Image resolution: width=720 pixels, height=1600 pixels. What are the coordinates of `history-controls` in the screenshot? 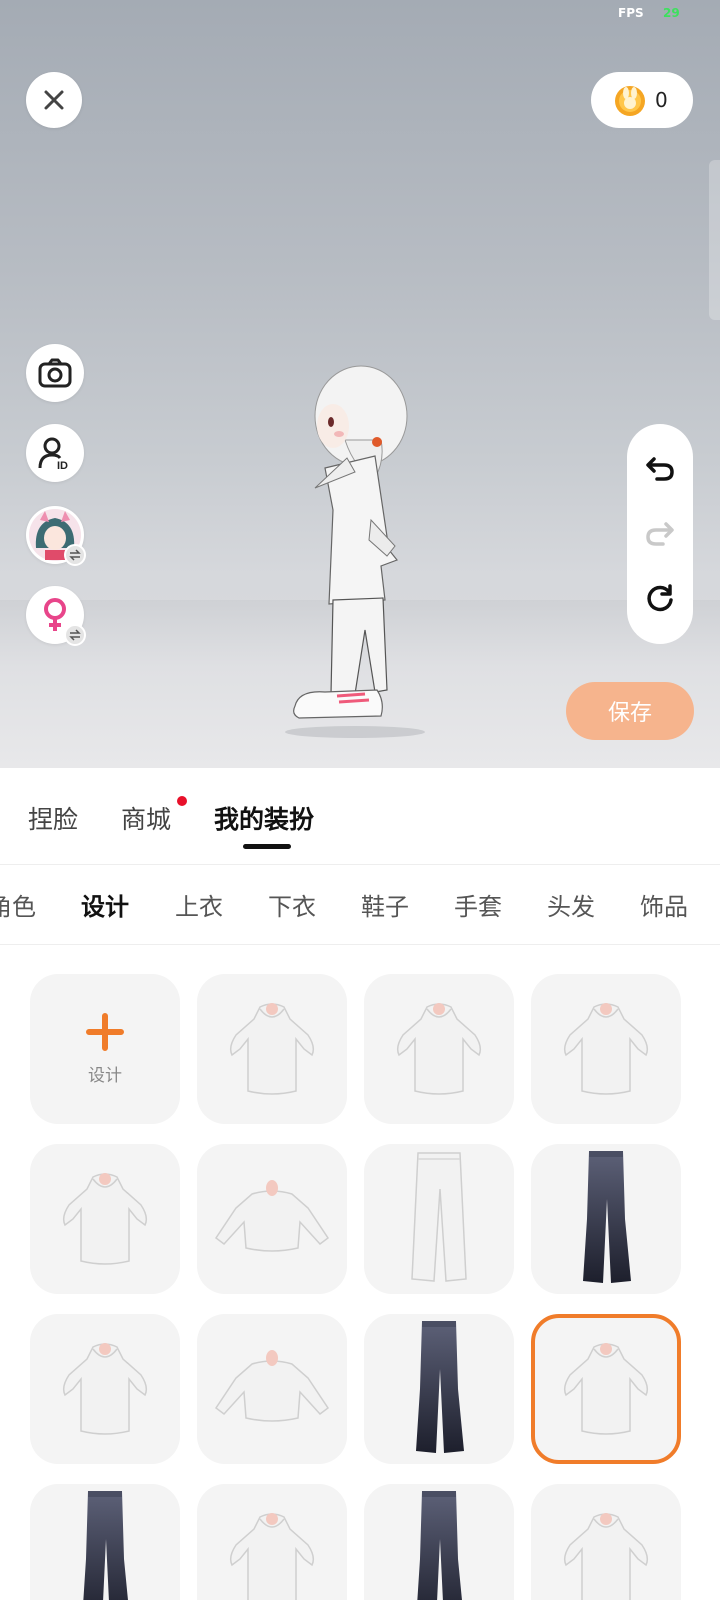 It's located at (660, 534).